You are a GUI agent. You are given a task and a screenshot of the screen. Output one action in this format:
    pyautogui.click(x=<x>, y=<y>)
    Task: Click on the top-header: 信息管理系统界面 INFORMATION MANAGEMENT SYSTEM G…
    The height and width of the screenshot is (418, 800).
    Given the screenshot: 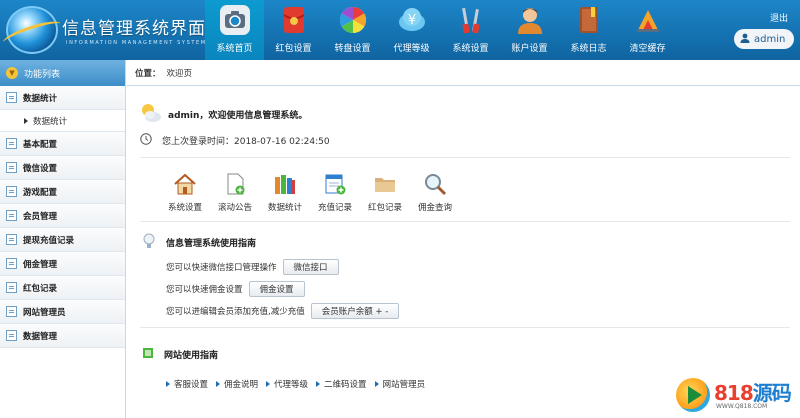 What is the action you would take?
    pyautogui.click(x=400, y=30)
    